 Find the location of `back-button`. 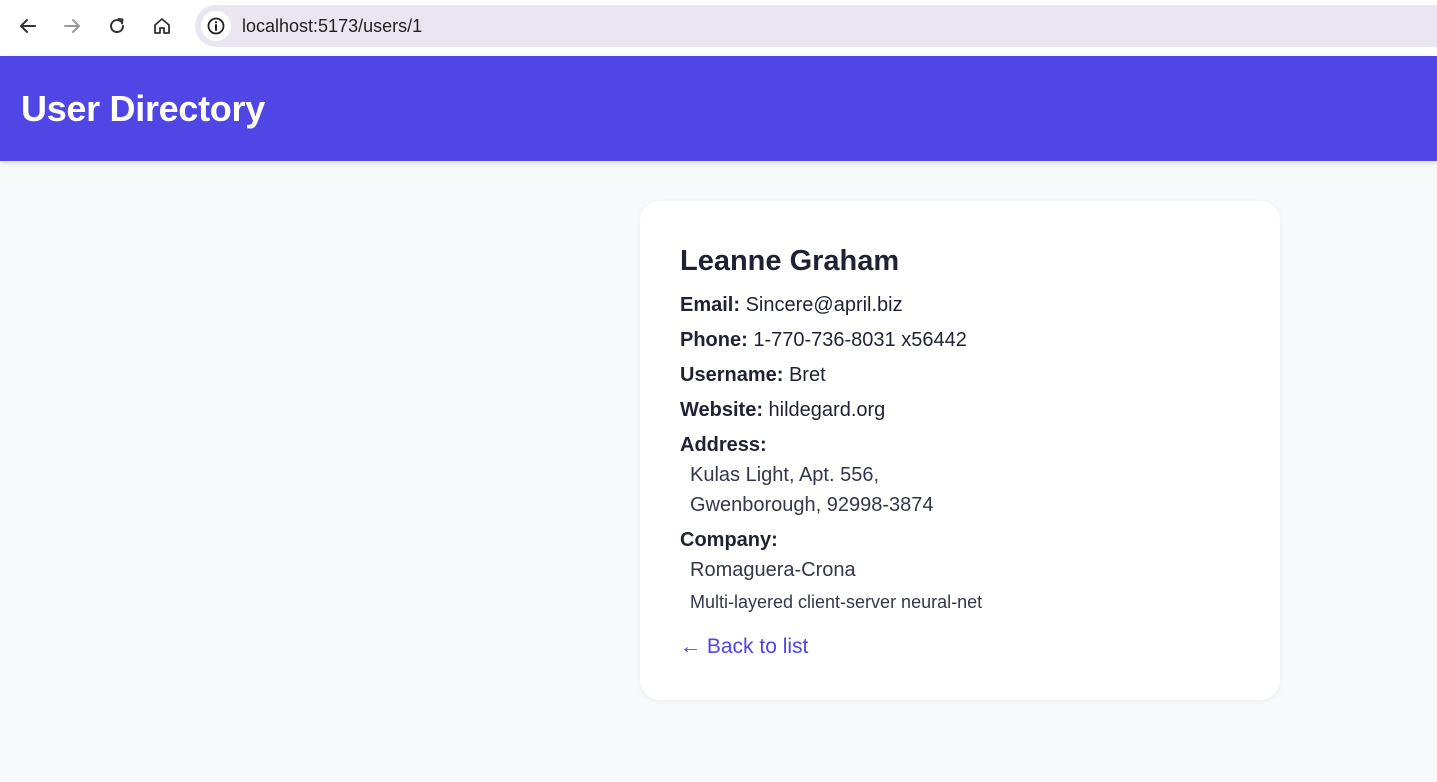

back-button is located at coordinates (28, 26).